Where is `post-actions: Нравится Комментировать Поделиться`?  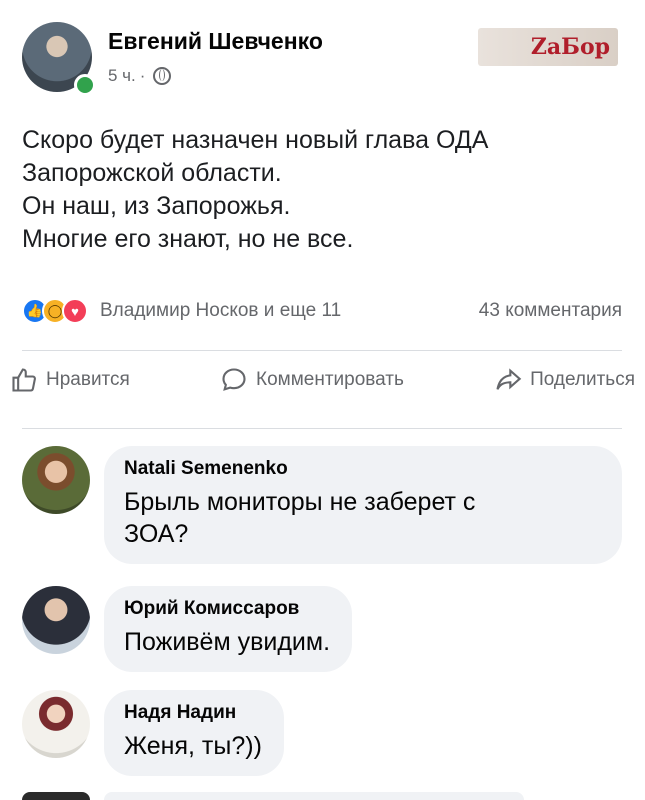
post-actions: Нравится Комментировать Поделиться is located at coordinates (322, 380).